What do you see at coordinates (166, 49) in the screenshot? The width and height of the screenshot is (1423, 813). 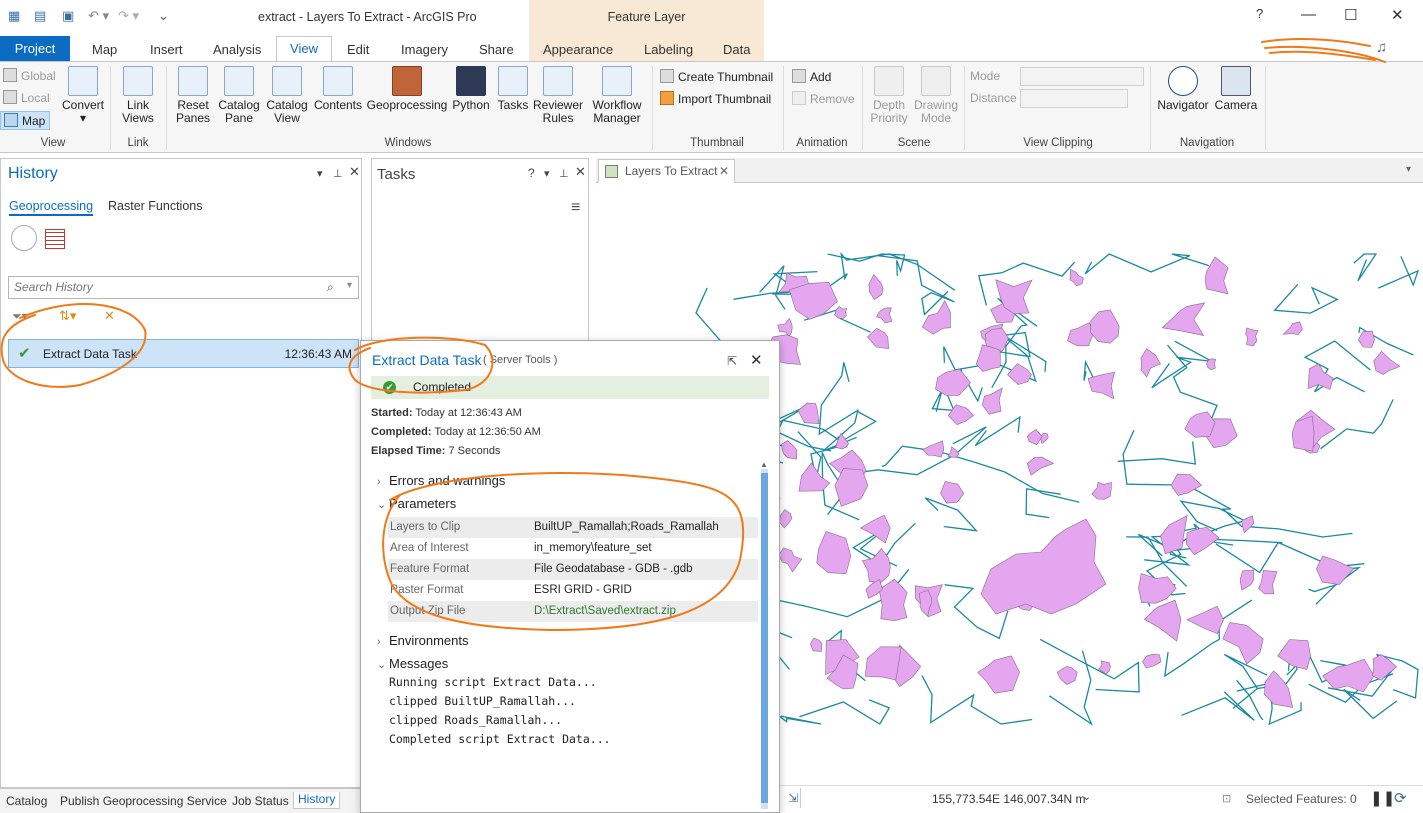 I see `tab-insert: Insert` at bounding box center [166, 49].